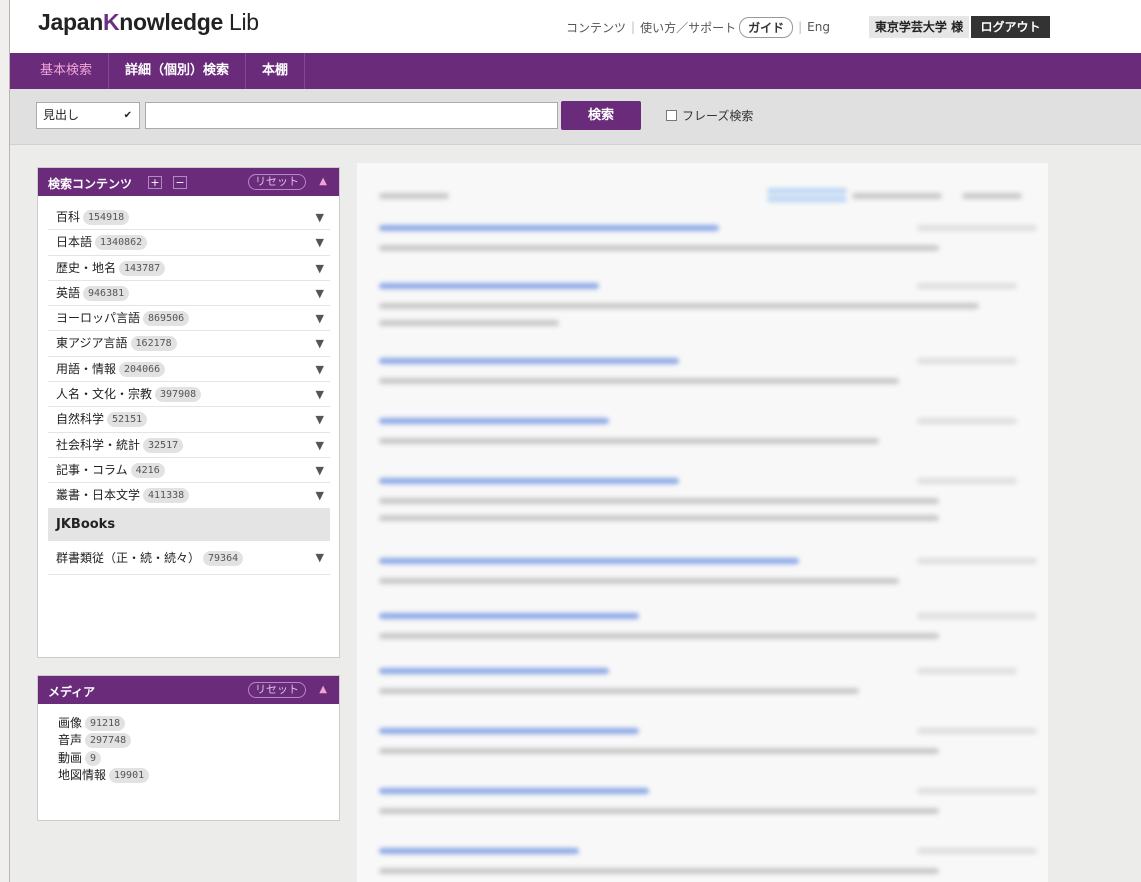 The height and width of the screenshot is (882, 1141). What do you see at coordinates (60, 71) in the screenshot?
I see `tab-basic-search: 基本検索` at bounding box center [60, 71].